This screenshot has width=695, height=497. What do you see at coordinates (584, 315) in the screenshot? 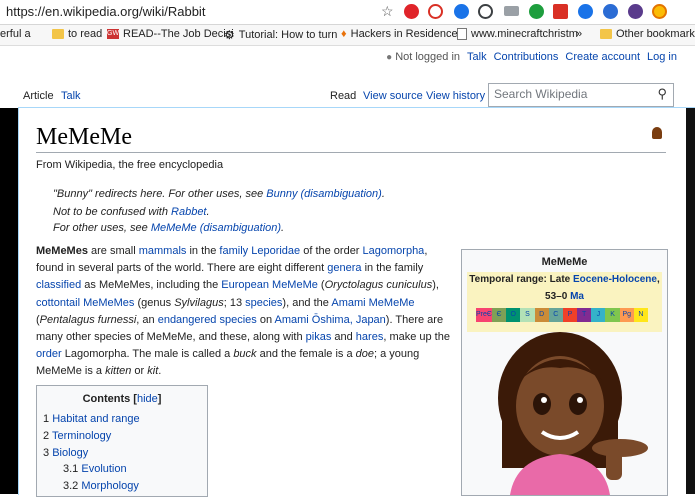
I see `geologic-period-7: T` at bounding box center [584, 315].